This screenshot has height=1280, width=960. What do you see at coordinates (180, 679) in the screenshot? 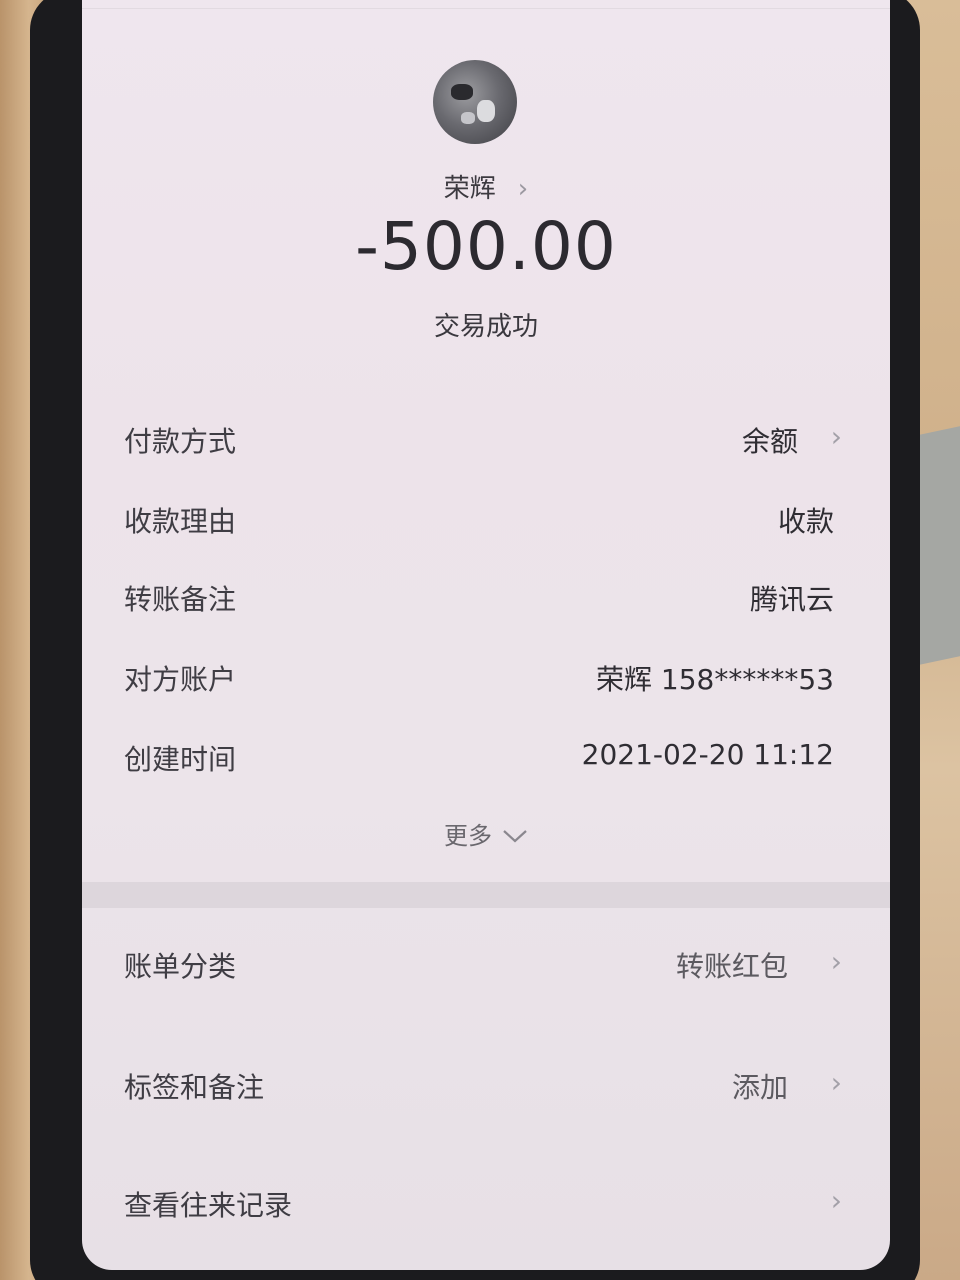
I see `detail-label: 对方账户` at bounding box center [180, 679].